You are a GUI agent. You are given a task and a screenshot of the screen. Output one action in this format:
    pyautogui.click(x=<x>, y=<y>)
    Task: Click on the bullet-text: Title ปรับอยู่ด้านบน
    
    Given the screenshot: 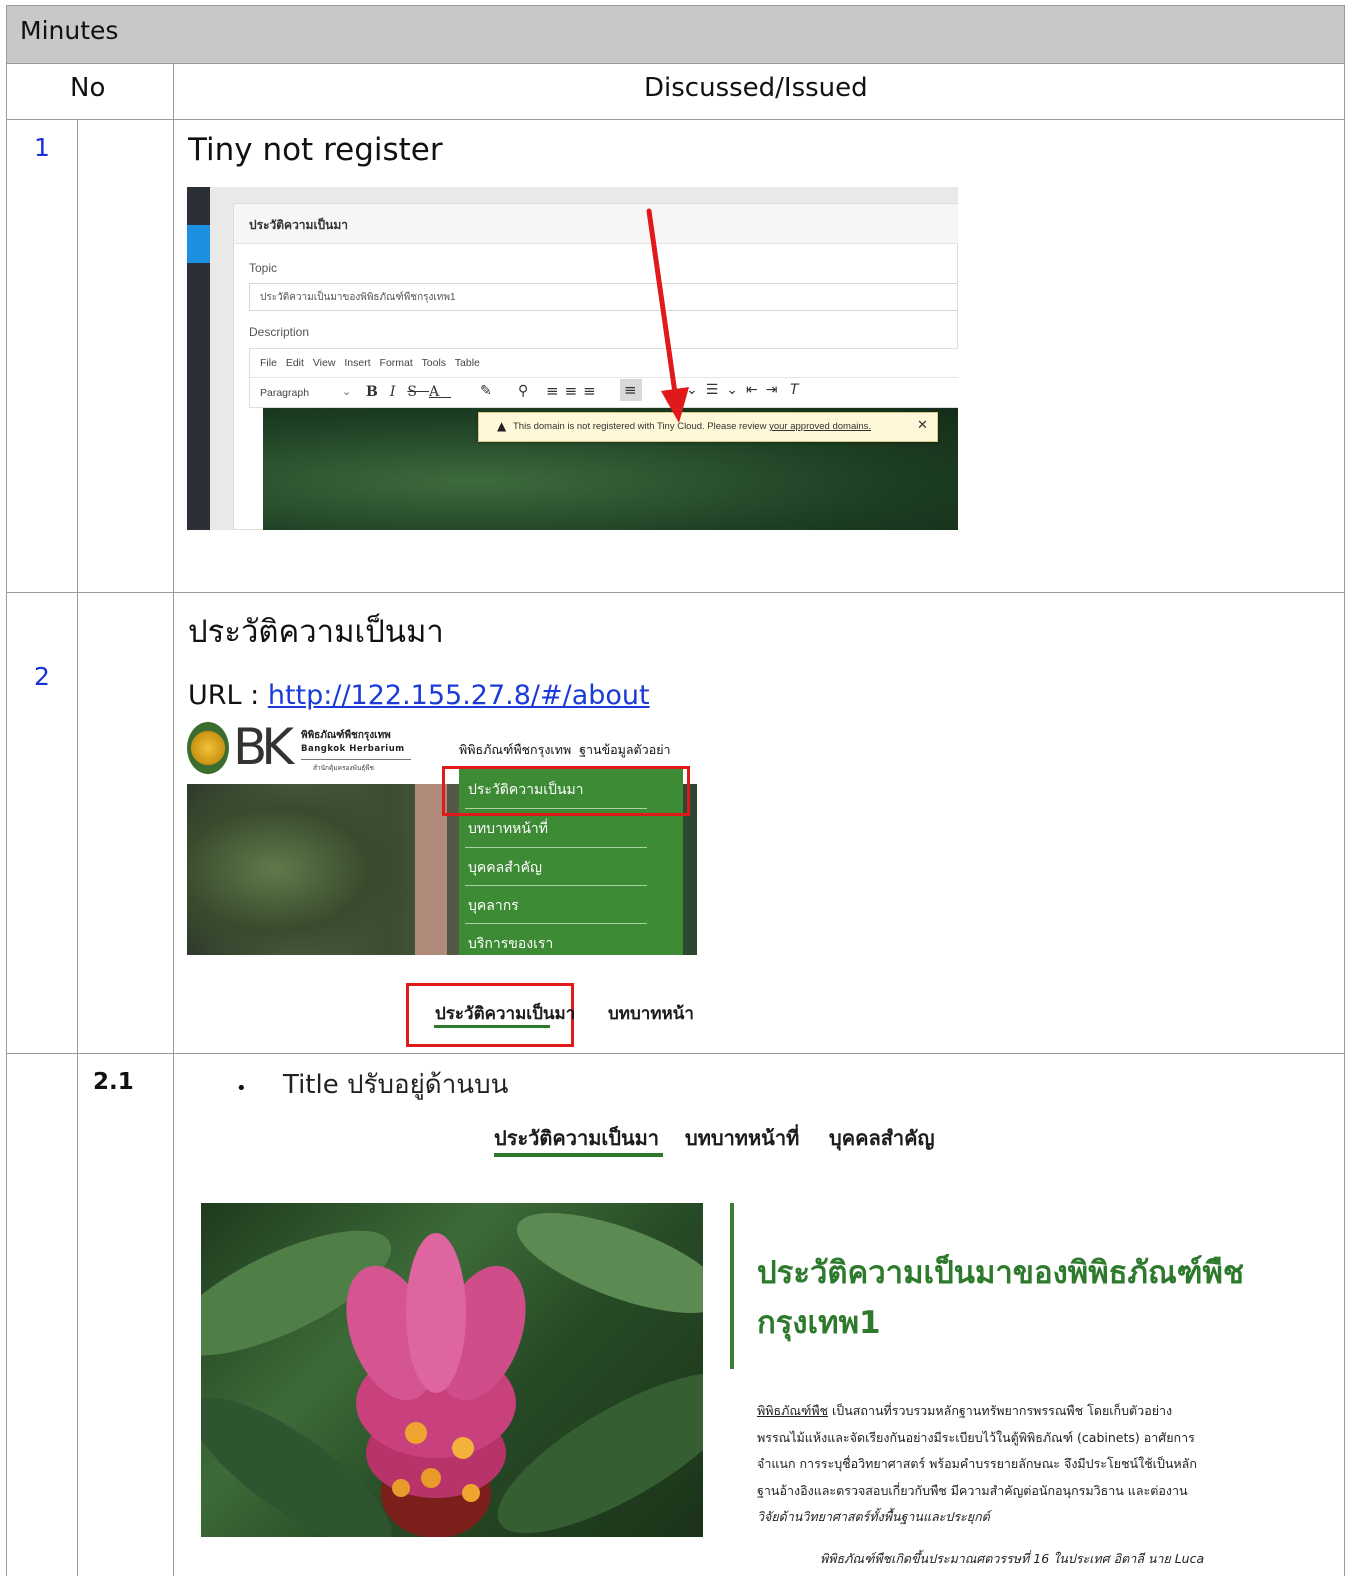 What is the action you would take?
    pyautogui.click(x=396, y=1085)
    